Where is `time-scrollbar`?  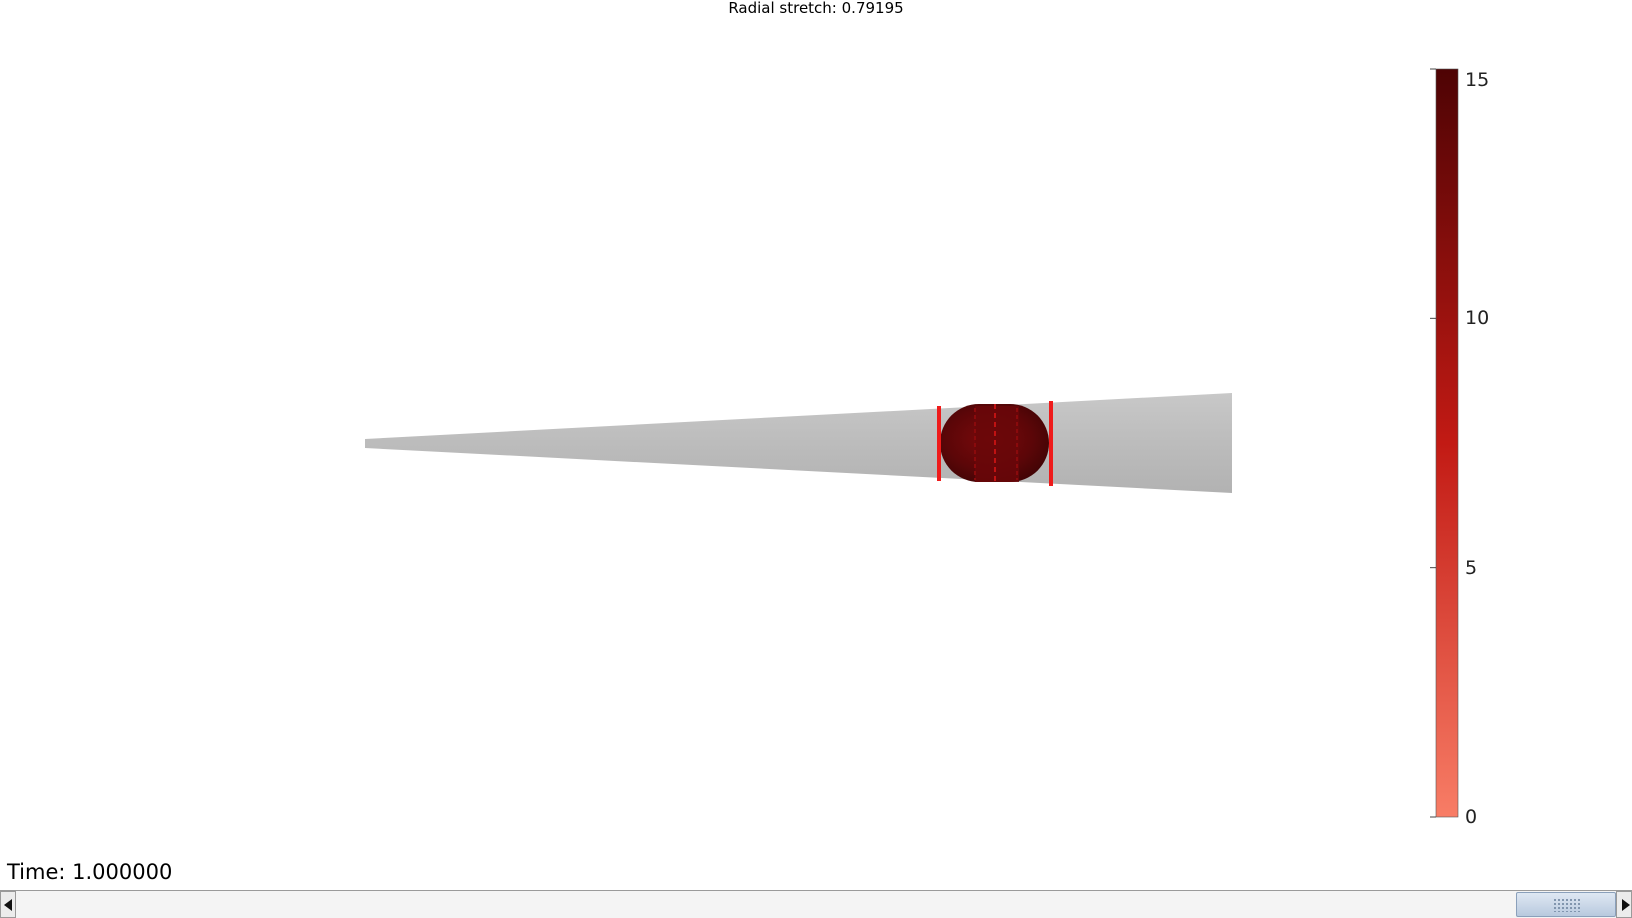
time-scrollbar is located at coordinates (816, 904).